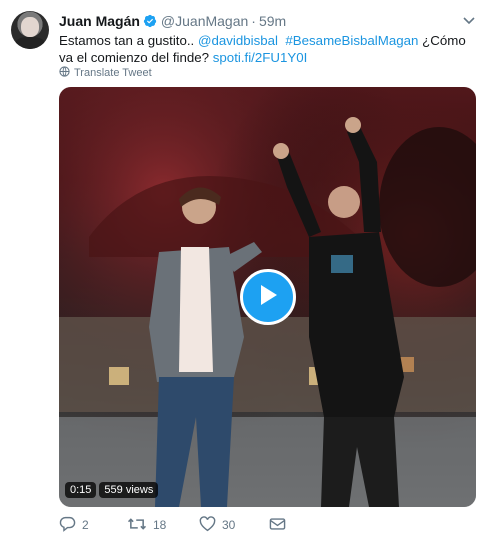 The height and width of the screenshot is (538, 489). Describe the element at coordinates (137, 525) in the screenshot. I see `retweet-icon` at that location.